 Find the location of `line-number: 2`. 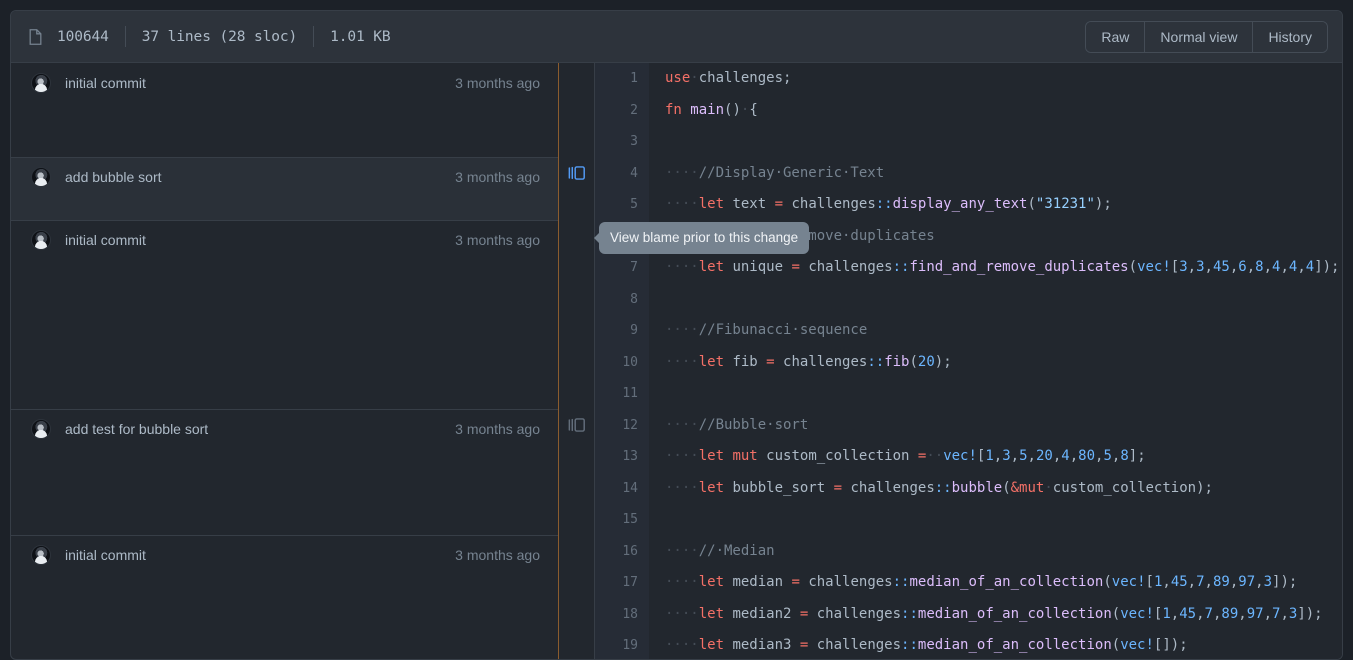

line-number: 2 is located at coordinates (616, 111).